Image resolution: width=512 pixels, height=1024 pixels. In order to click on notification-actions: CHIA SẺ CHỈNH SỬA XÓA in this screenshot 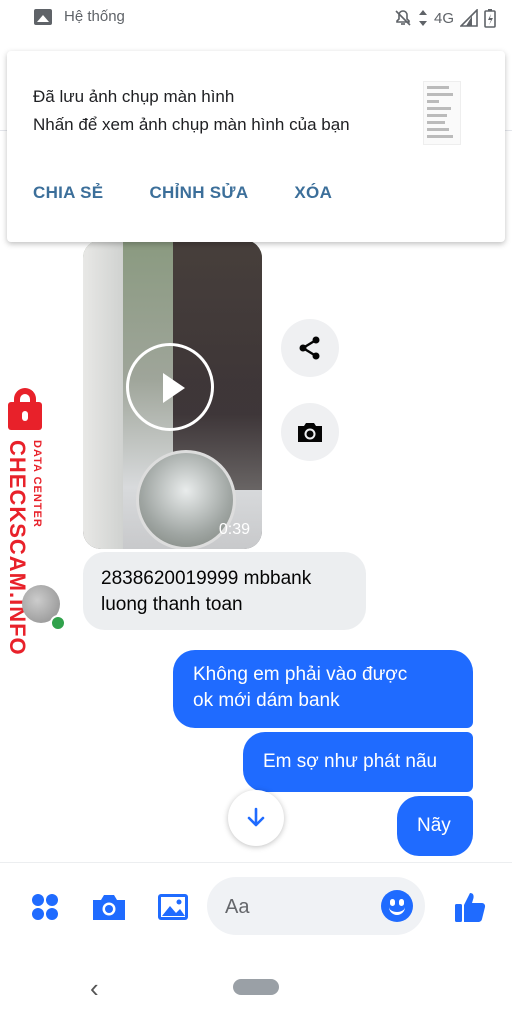, I will do `click(182, 193)`.